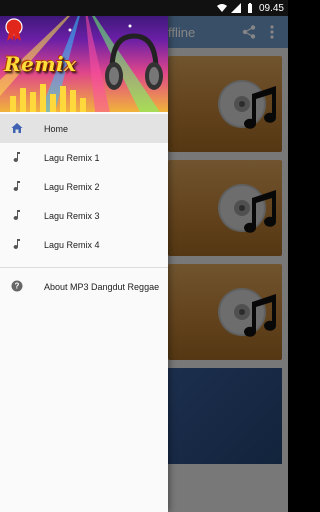 The image size is (320, 512). I want to click on menu-item-about: ? About MP3 Dangdut Reggae, so click(84, 286).